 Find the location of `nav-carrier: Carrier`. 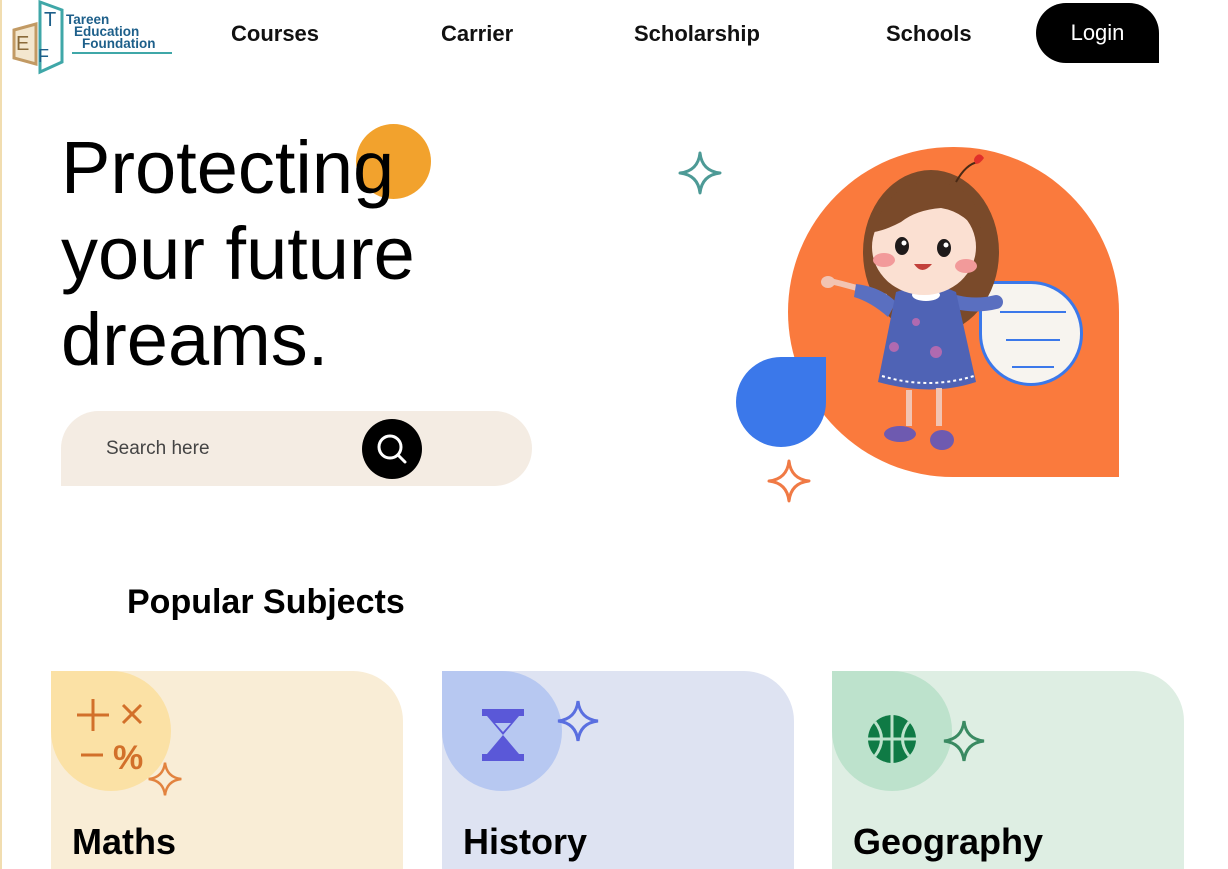

nav-carrier: Carrier is located at coordinates (477, 34).